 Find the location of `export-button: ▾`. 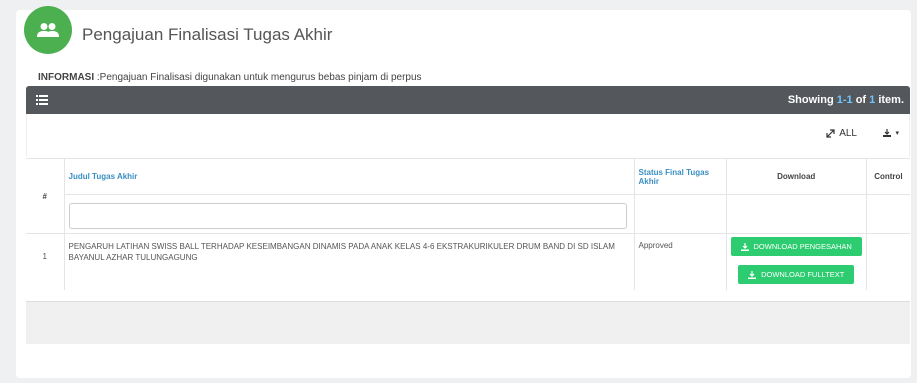

export-button: ▾ is located at coordinates (890, 133).